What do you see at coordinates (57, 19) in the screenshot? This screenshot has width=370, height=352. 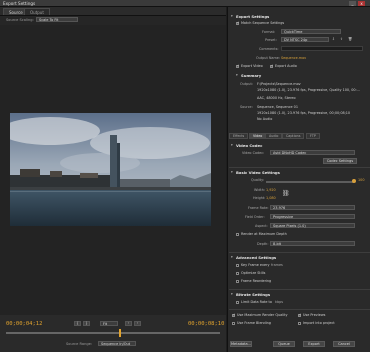 I see `source-scaling-dropdown: Scale To Fit` at bounding box center [57, 19].